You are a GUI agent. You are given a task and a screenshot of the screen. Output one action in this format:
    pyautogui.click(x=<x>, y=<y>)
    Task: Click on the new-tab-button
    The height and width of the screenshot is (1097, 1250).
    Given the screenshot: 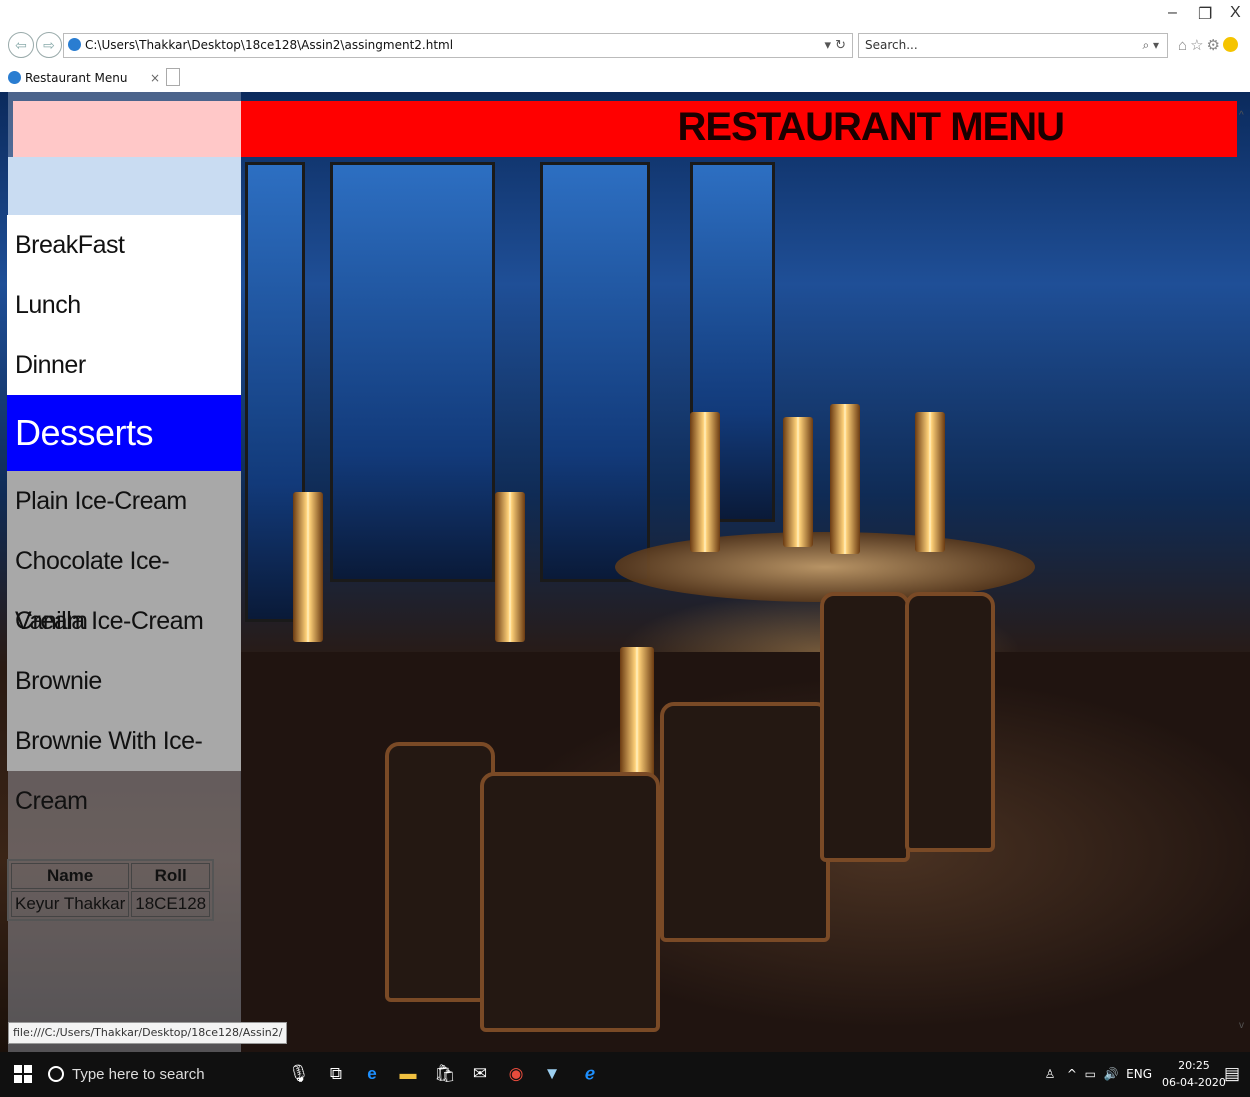 What is the action you would take?
    pyautogui.click(x=173, y=77)
    